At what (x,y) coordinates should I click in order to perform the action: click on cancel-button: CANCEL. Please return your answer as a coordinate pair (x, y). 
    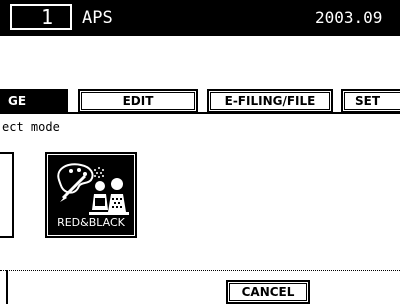
    Looking at the image, I should click on (268, 292).